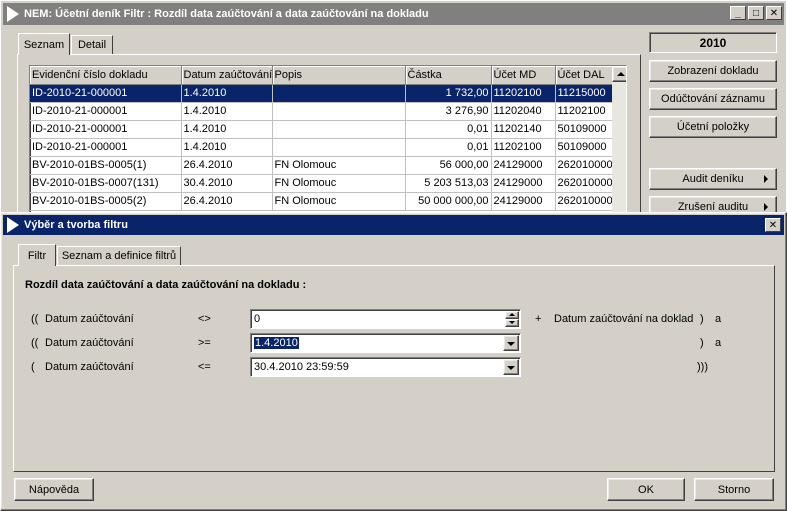 The image size is (787, 511). Describe the element at coordinates (227, 165) in the screenshot. I see `cell: 26.4.2010` at that location.